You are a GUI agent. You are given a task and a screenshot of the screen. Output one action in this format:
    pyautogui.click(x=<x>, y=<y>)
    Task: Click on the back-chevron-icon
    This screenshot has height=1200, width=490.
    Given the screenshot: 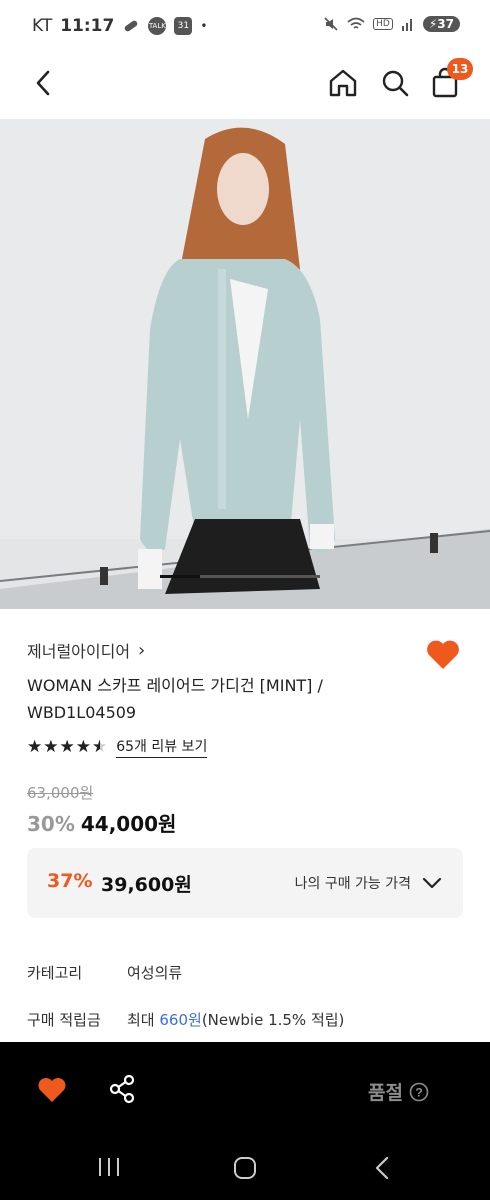 What is the action you would take?
    pyautogui.click(x=382, y=1168)
    